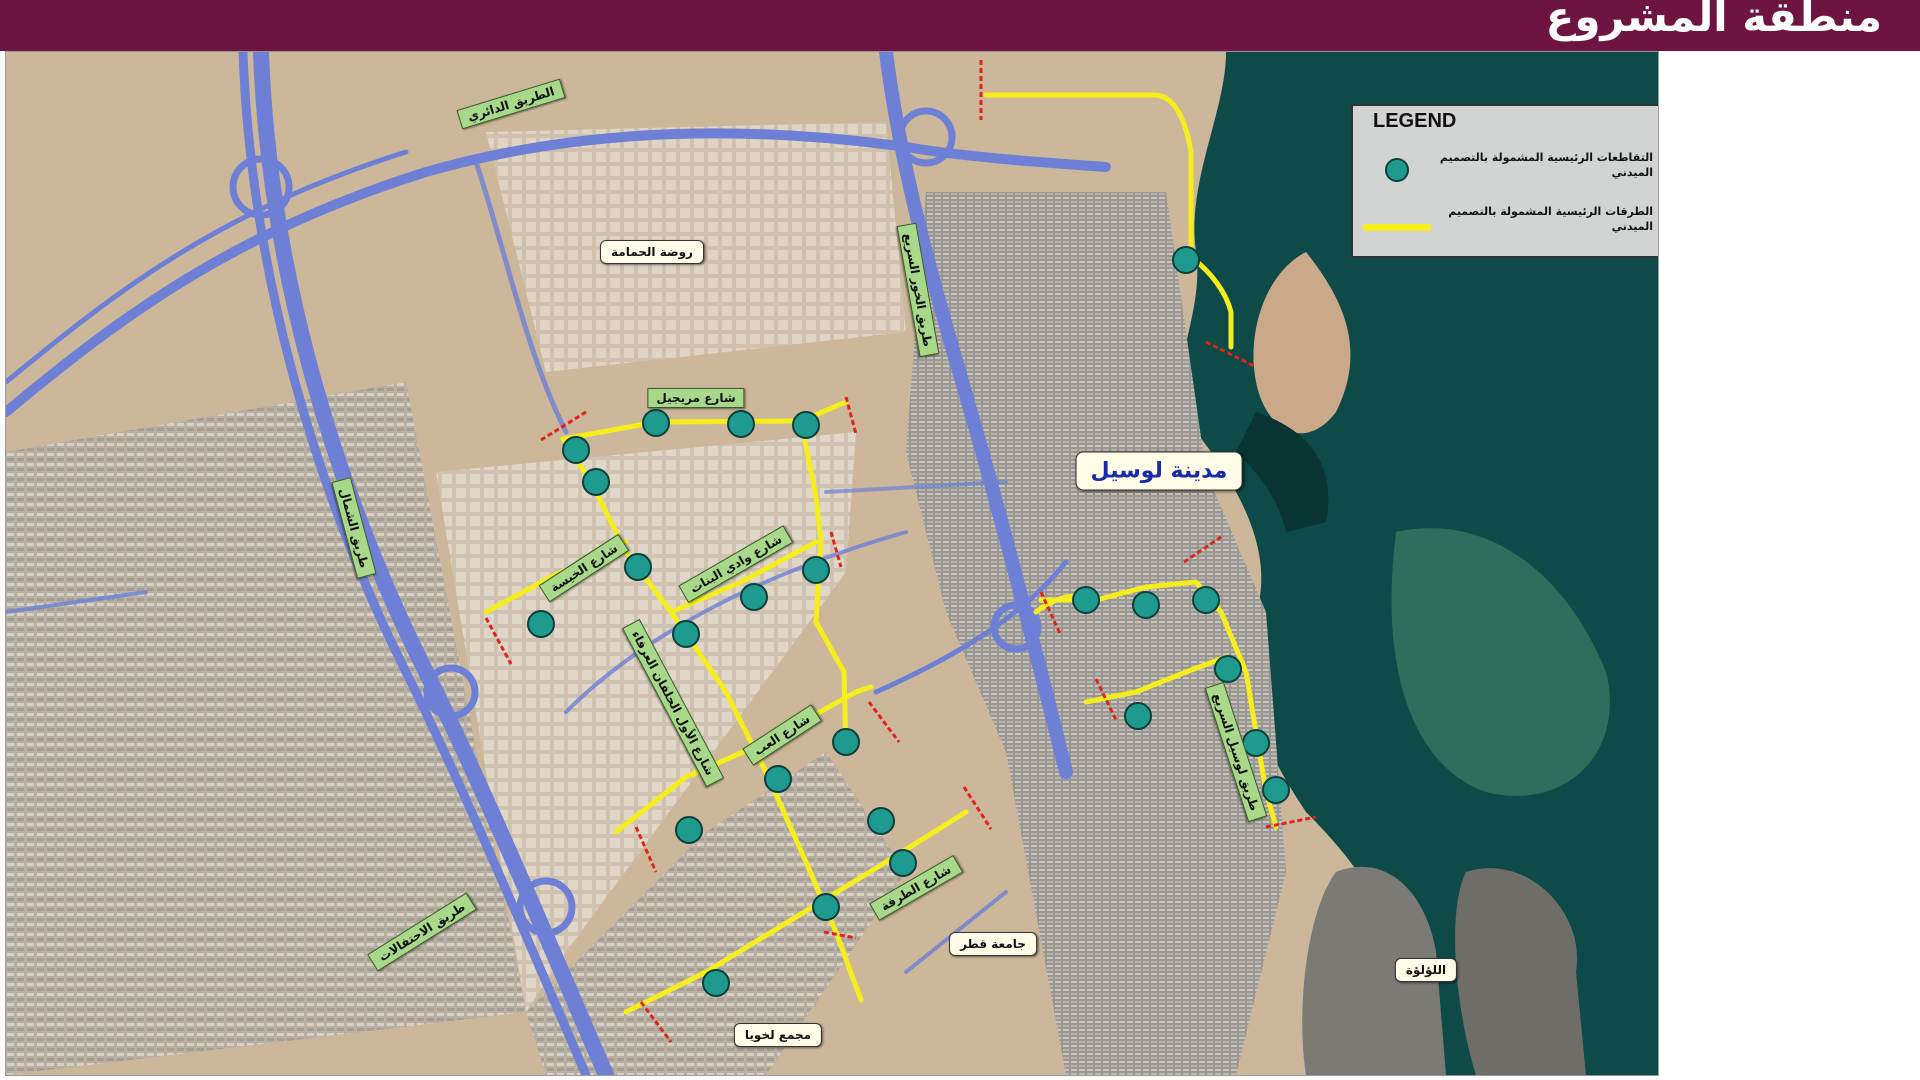  Describe the element at coordinates (778, 1035) in the screenshot. I see `label-lekhwiya-complex: مجمع لخويا` at that location.